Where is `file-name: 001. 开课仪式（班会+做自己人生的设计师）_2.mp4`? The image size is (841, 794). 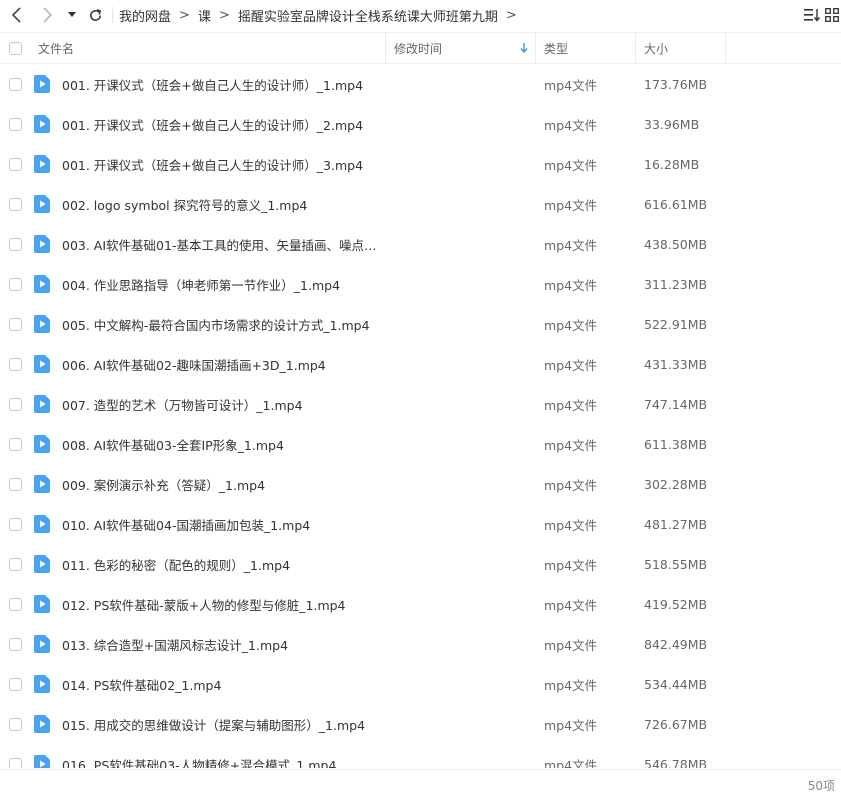 file-name: 001. 开课仪式（班会+做自己人生的设计师）_2.mp4 is located at coordinates (213, 125).